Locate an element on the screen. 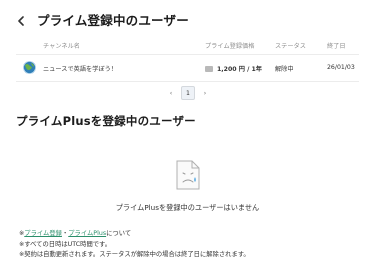  table-row: ニュースで英語を学ぼう！ 1,200 円 / 1年 解除中 26/01/03 is located at coordinates (187, 68).